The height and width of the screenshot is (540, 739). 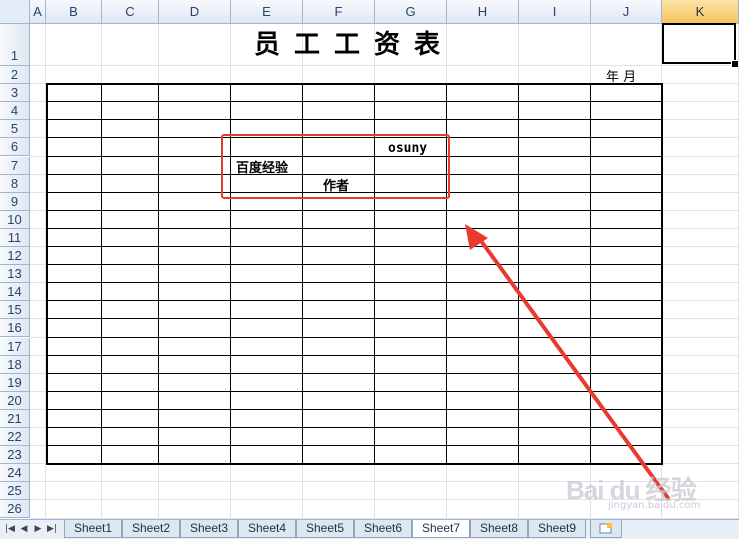 What do you see at coordinates (52, 529) in the screenshot?
I see `last-sheet-icon: ▶|` at bounding box center [52, 529].